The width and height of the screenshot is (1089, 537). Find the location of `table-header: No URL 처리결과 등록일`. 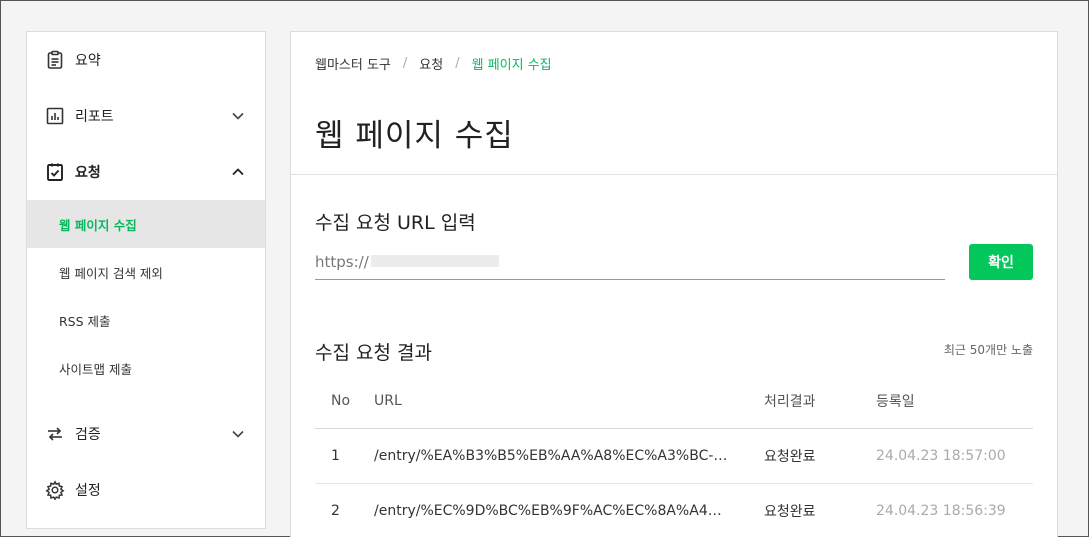

table-header: No URL 처리결과 등록일 is located at coordinates (674, 401).